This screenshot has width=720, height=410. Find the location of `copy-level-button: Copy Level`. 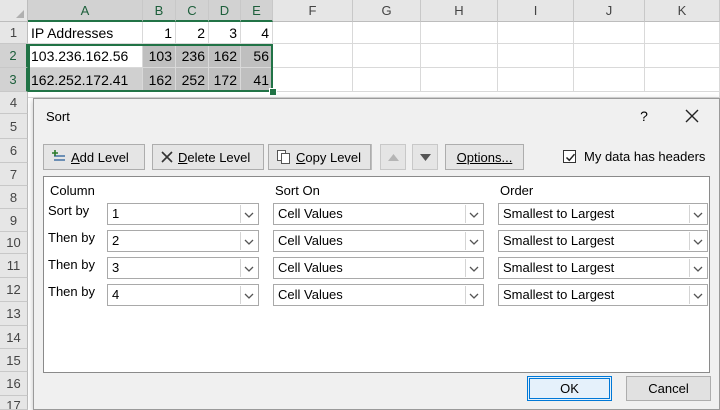

copy-level-button: Copy Level is located at coordinates (319, 157).